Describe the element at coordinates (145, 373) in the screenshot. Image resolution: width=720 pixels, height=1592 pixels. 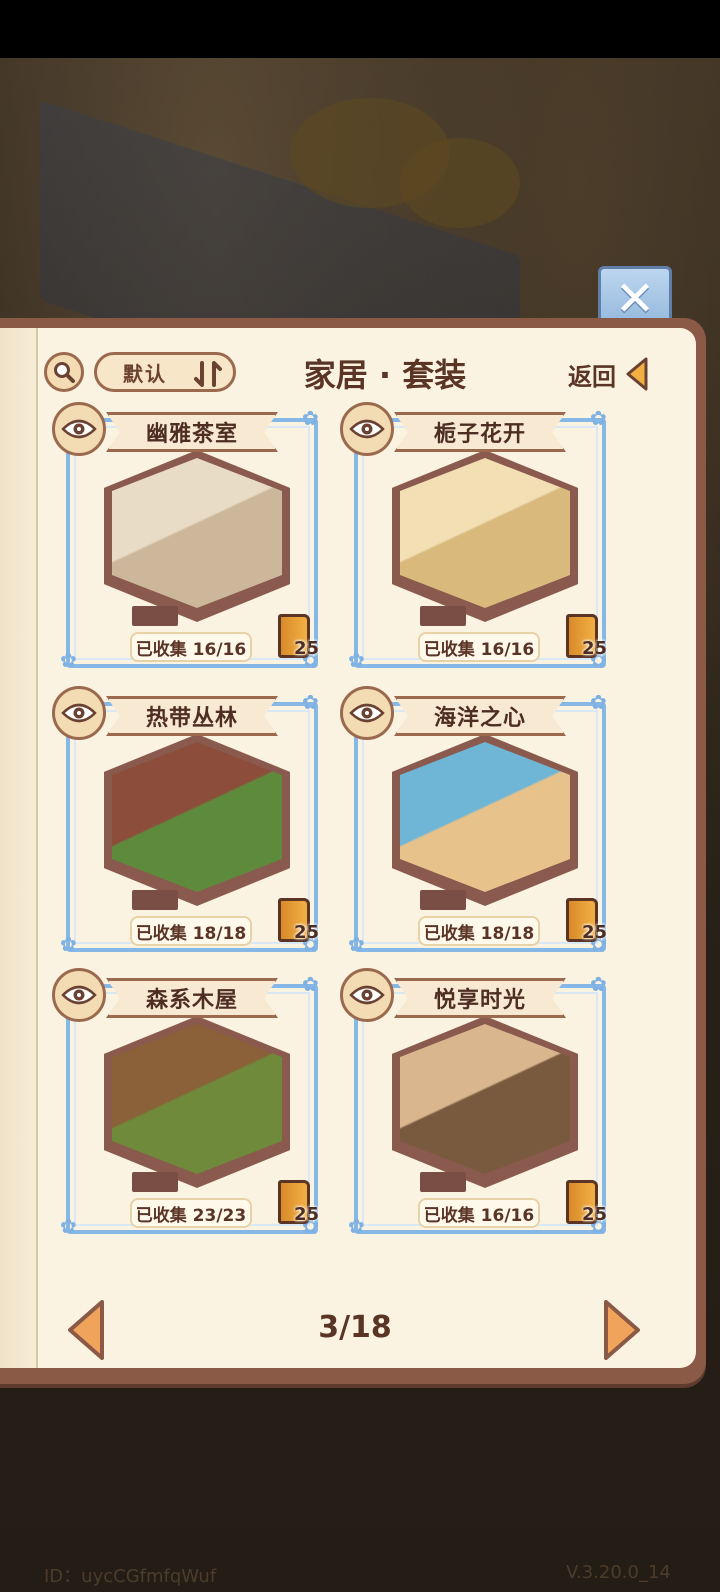
I see `sort-label: 默认` at that location.